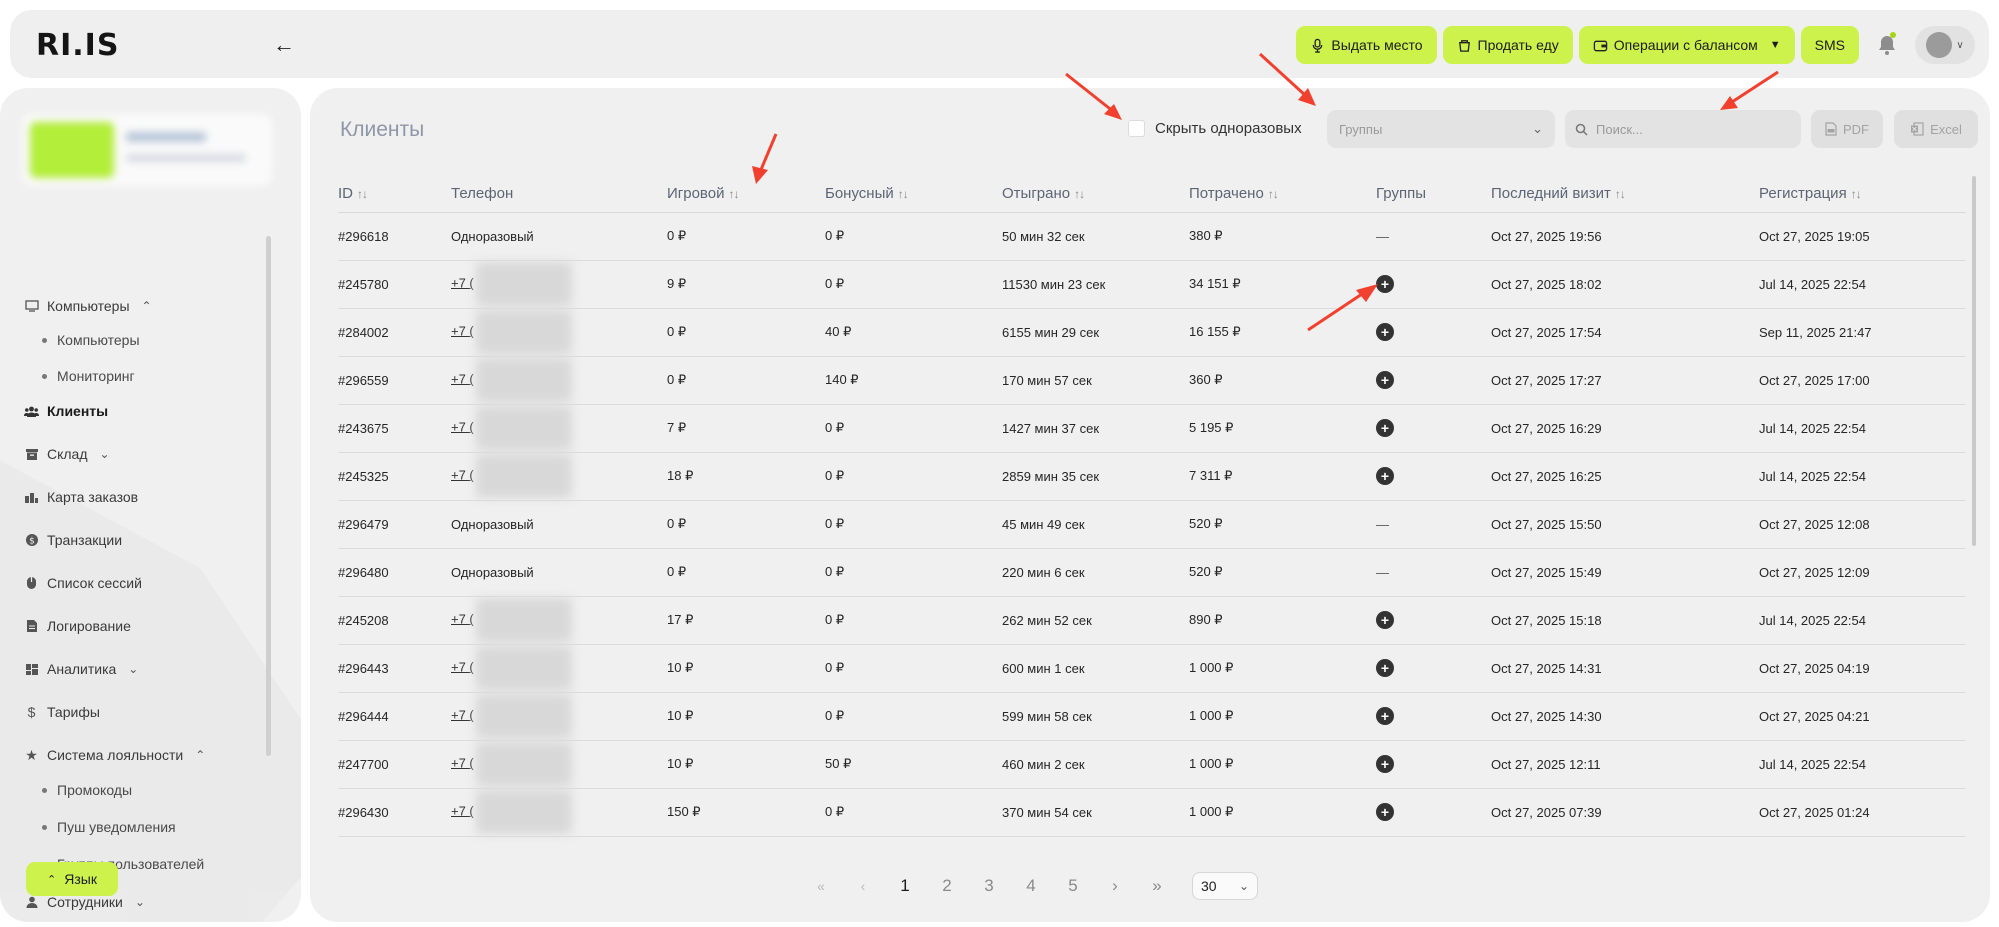 Image resolution: width=1999 pixels, height=927 pixels. I want to click on per-page-select: 30 ⌄, so click(1225, 886).